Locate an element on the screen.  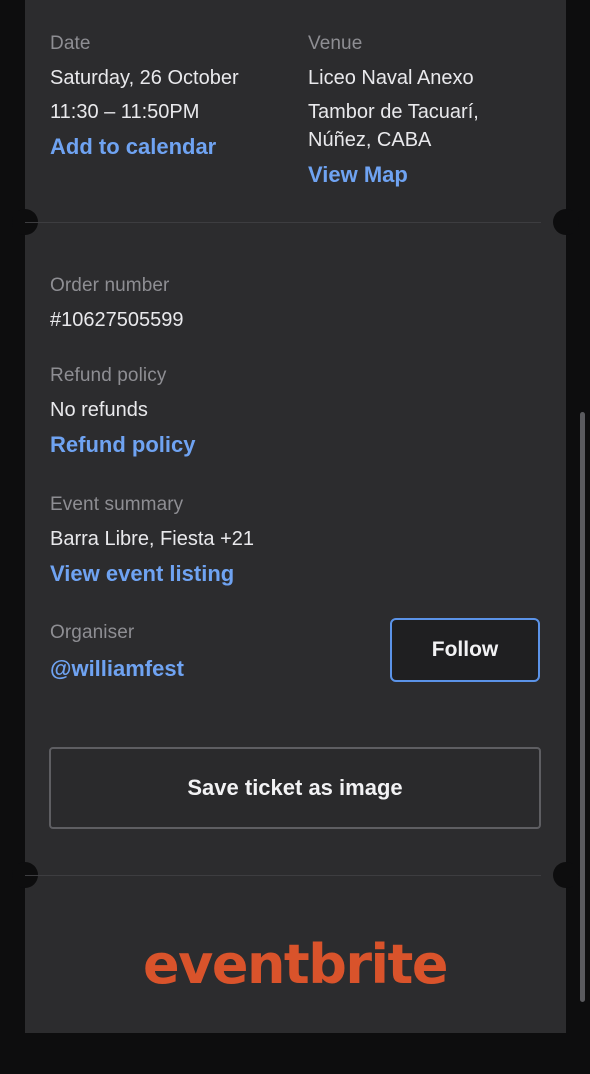
refund-policy-link: Refund policy is located at coordinates (122, 445).